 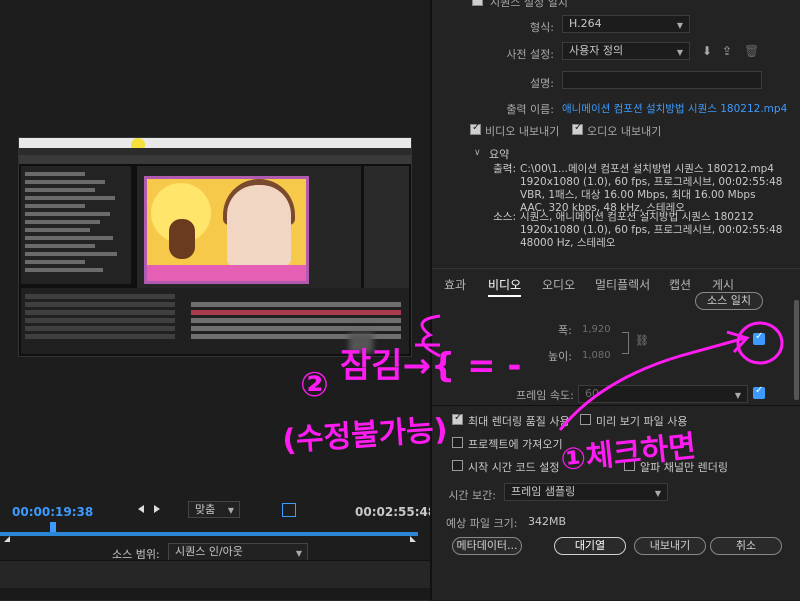 What do you see at coordinates (475, 128) in the screenshot?
I see `export-video-checkbox` at bounding box center [475, 128].